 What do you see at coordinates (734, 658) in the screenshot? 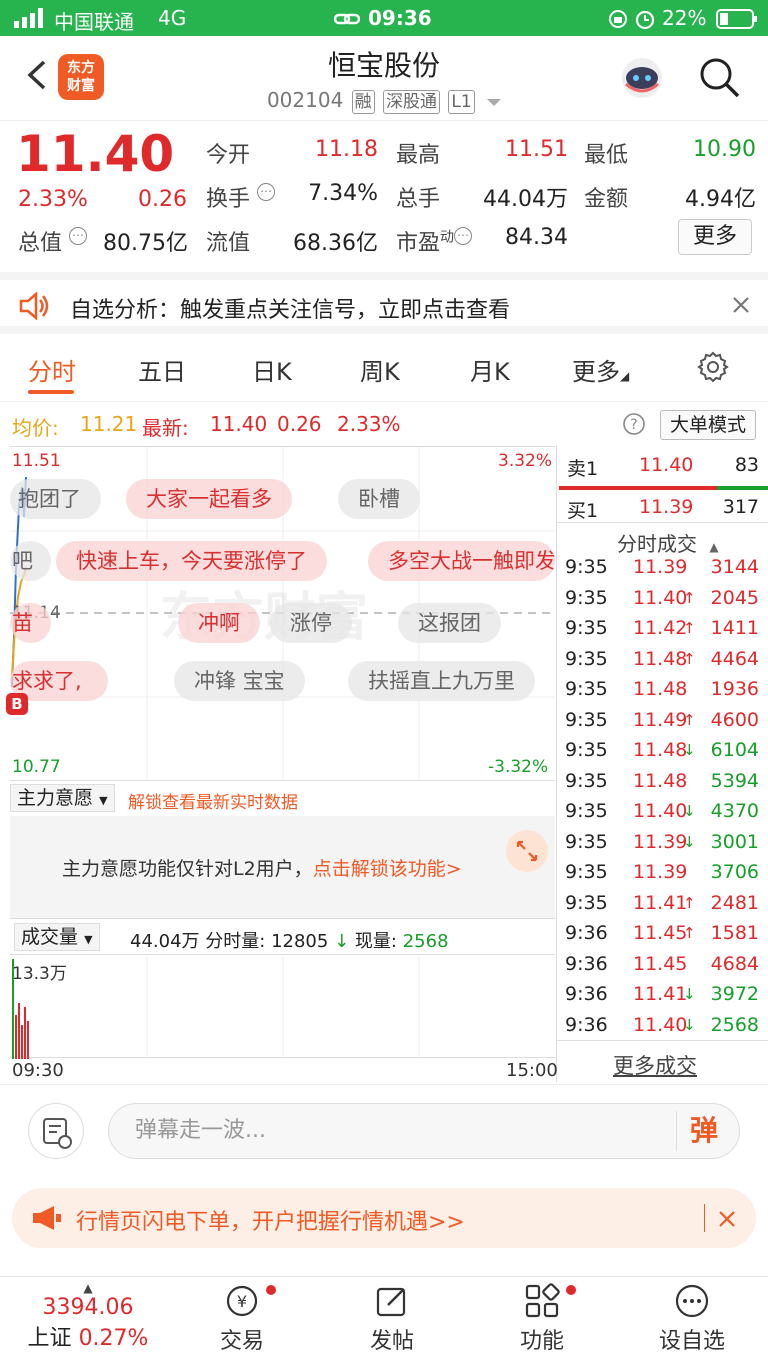
I see `trade-volume: 4464` at bounding box center [734, 658].